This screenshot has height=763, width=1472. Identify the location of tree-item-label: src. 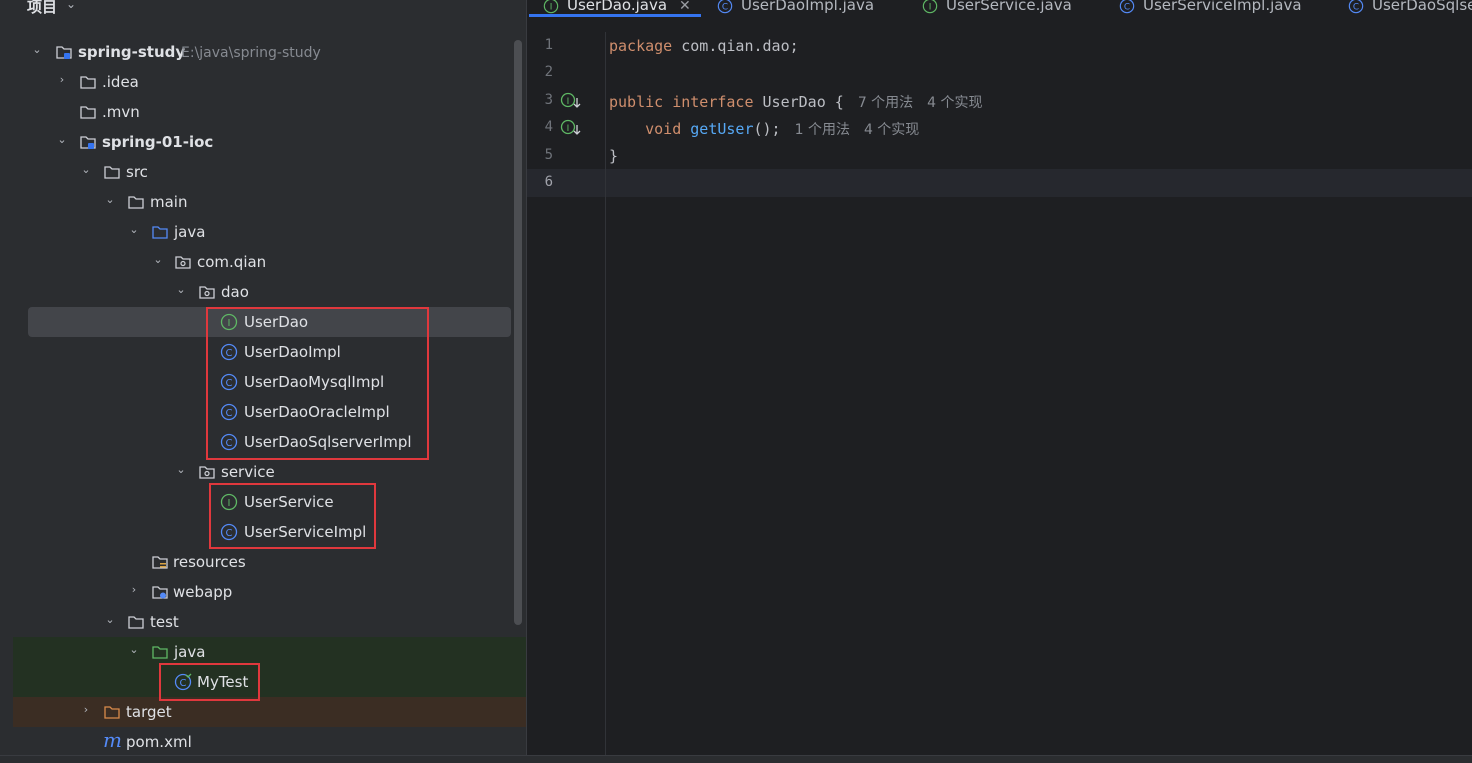
(137, 172).